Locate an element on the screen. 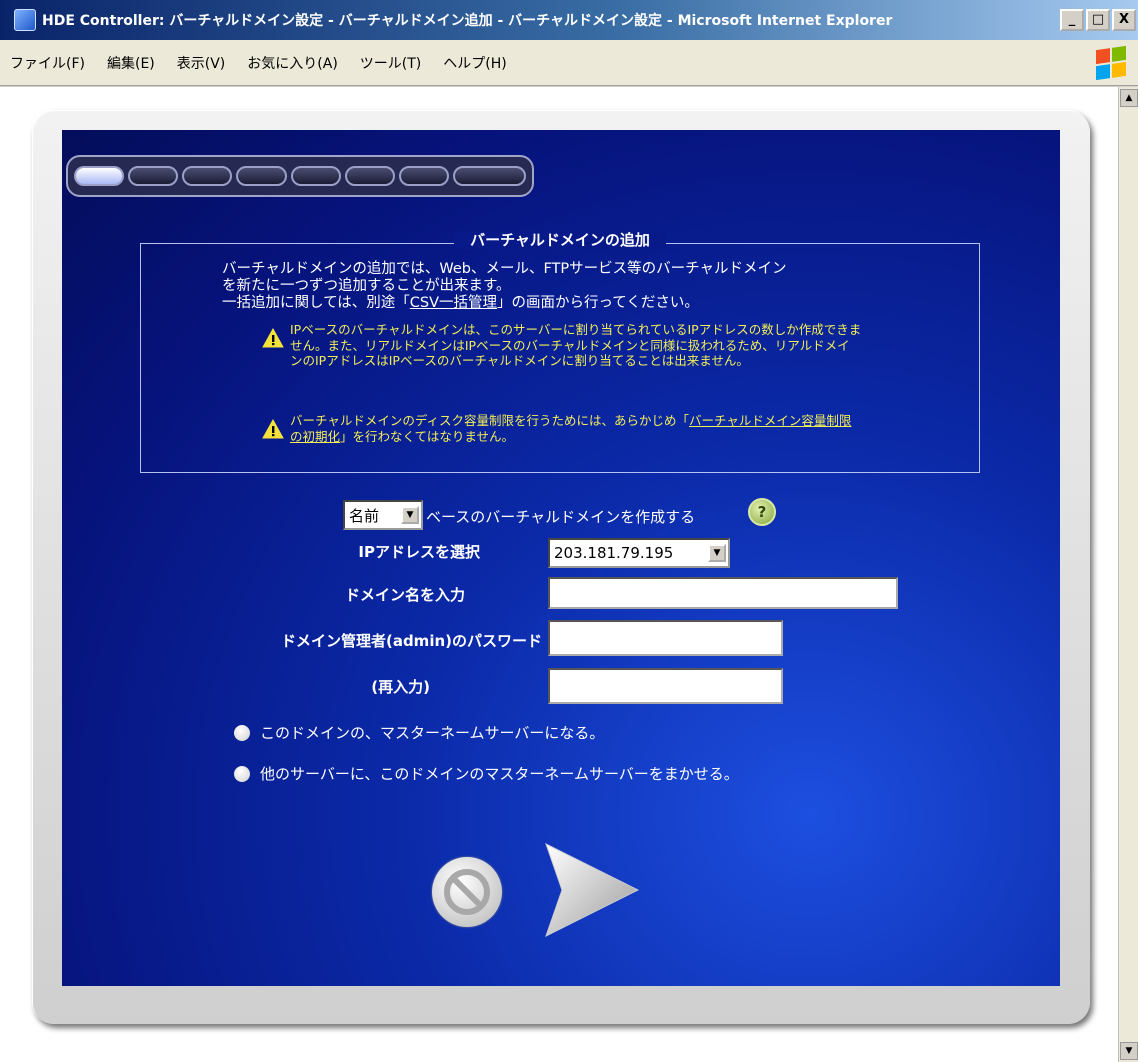  menu-favorites: お気に入り(A) is located at coordinates (292, 63).